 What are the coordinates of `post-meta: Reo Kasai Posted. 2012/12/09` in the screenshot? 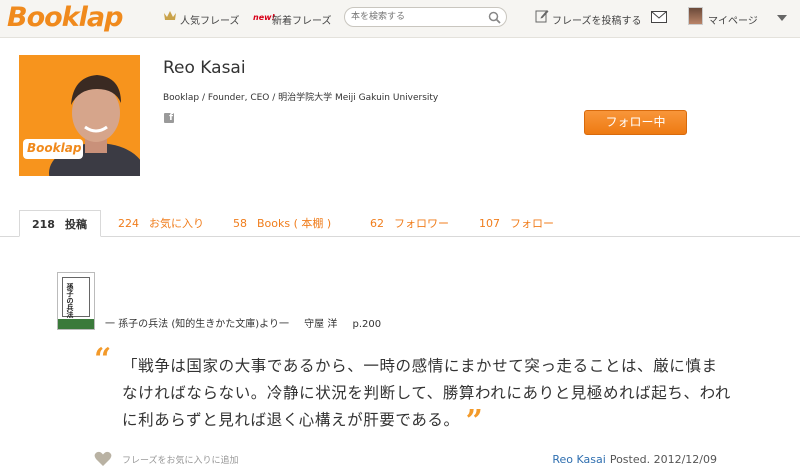 It's located at (634, 459).